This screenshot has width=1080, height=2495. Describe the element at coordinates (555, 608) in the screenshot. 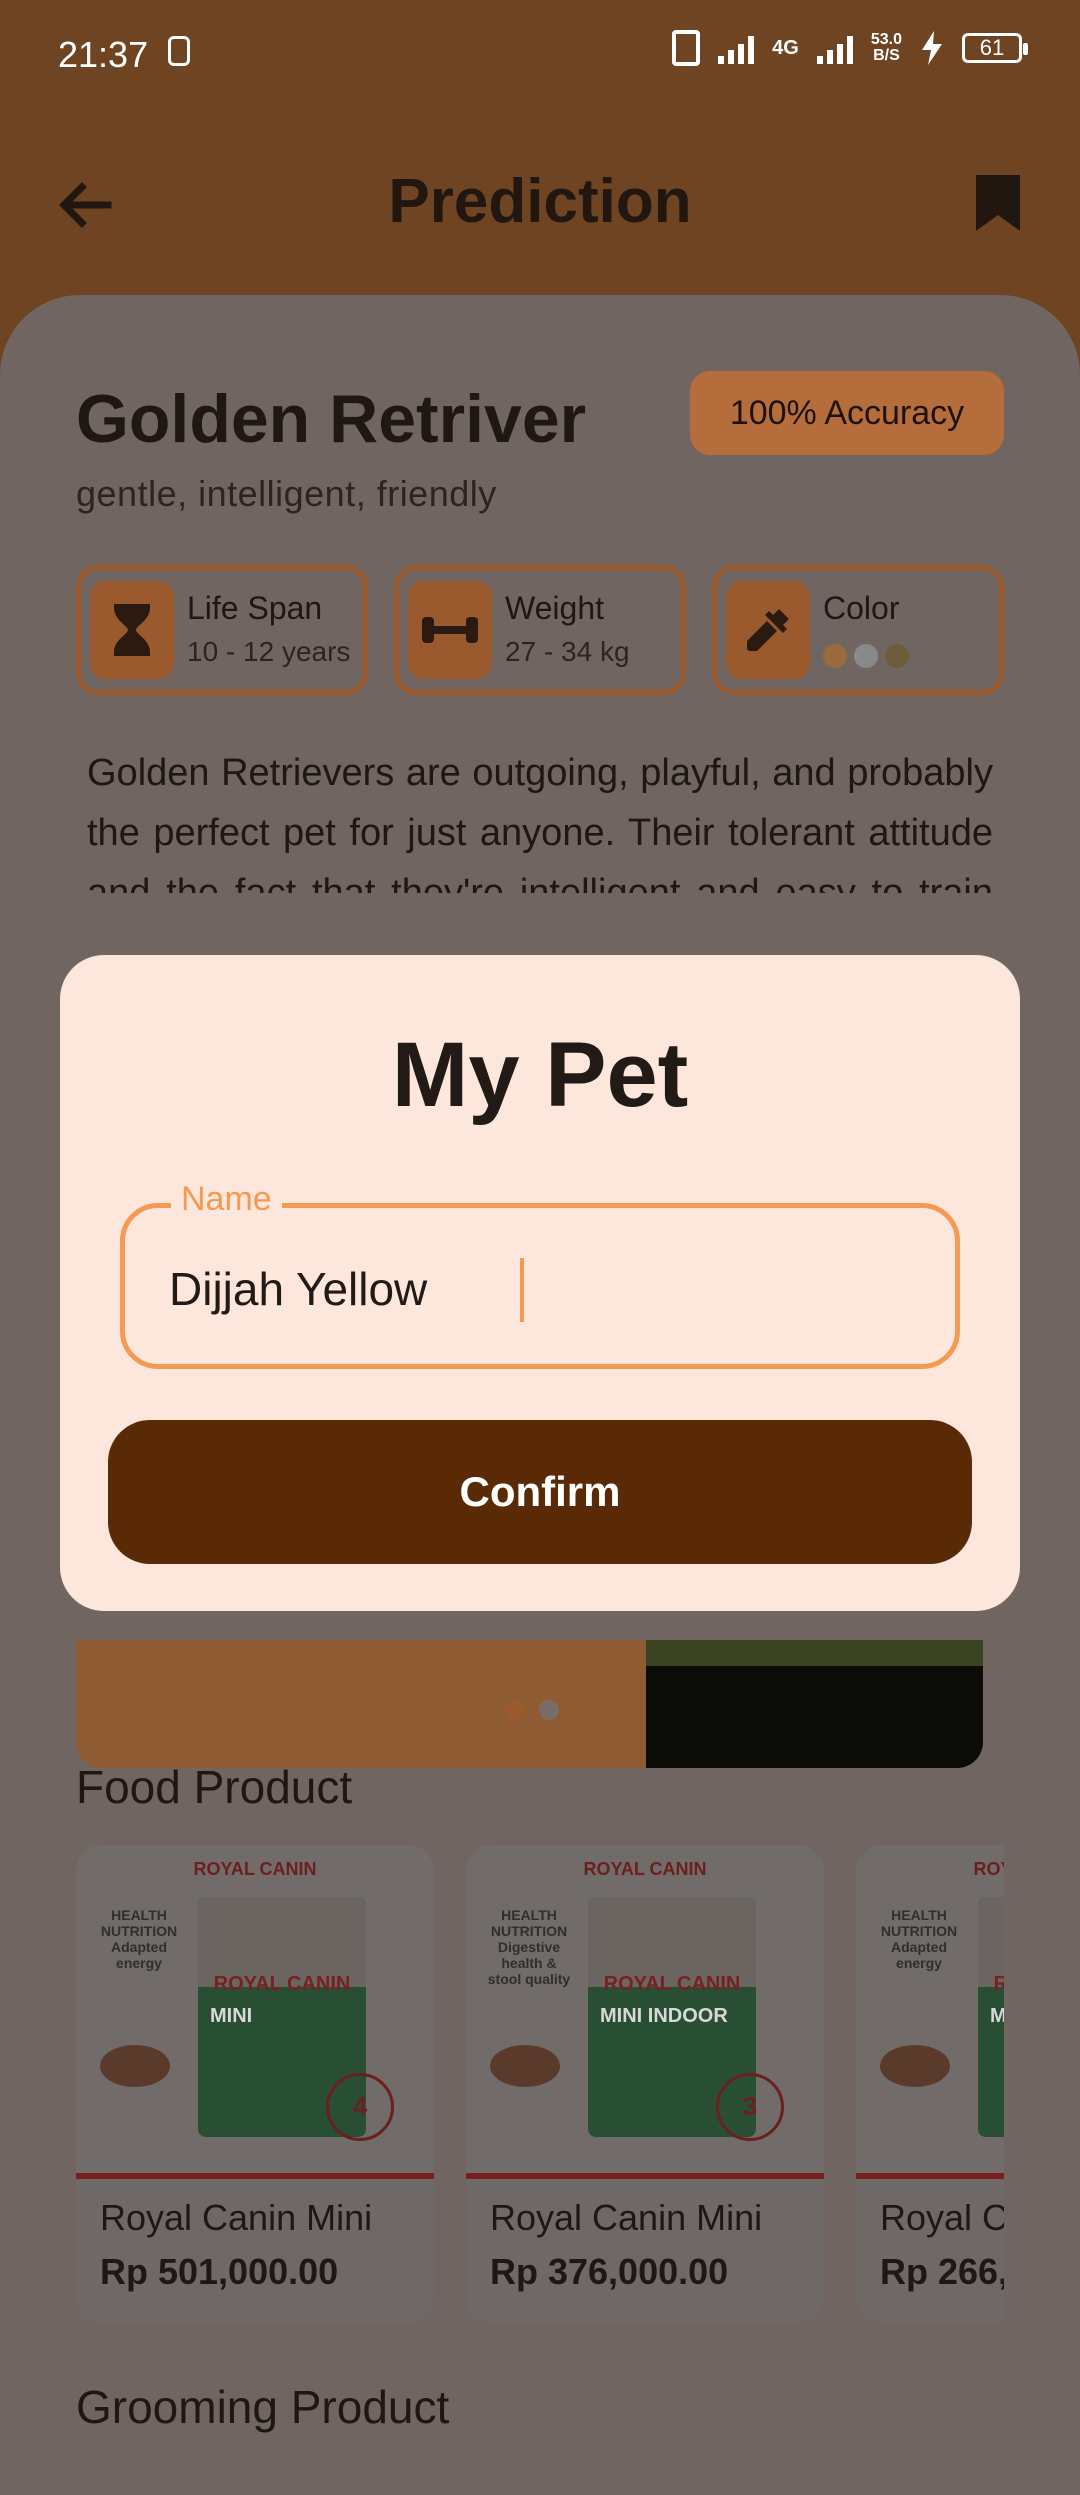

I see `stat-title: Weight` at that location.